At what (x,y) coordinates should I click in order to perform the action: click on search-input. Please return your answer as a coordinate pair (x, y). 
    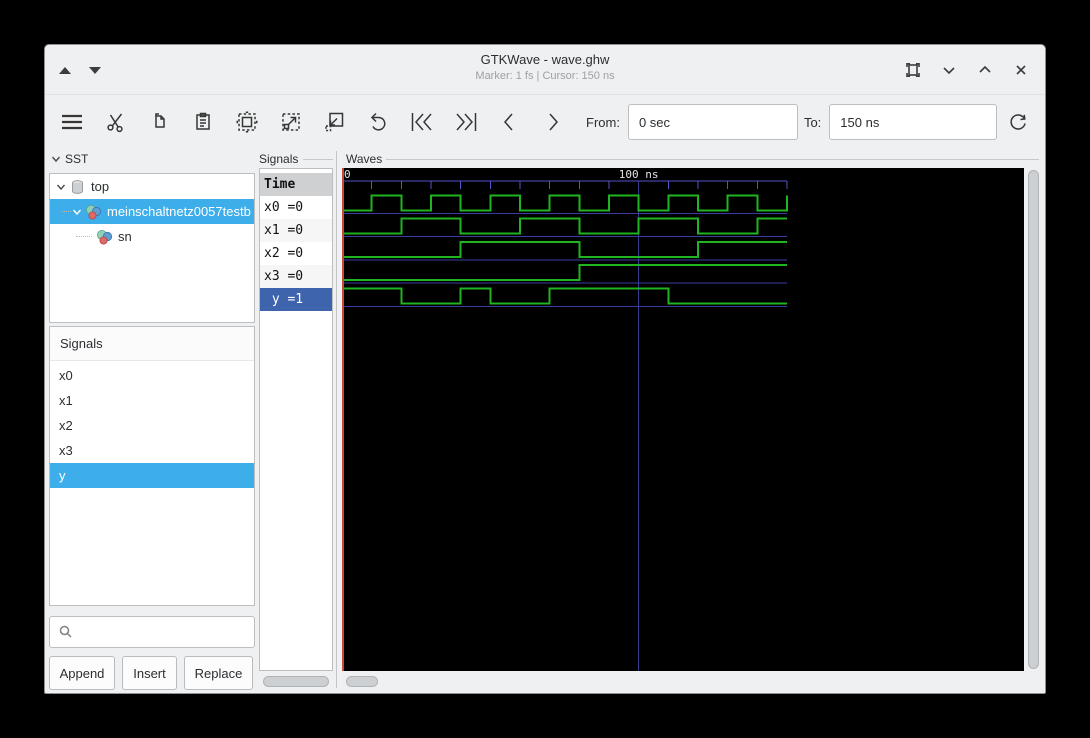
    Looking at the image, I should click on (164, 632).